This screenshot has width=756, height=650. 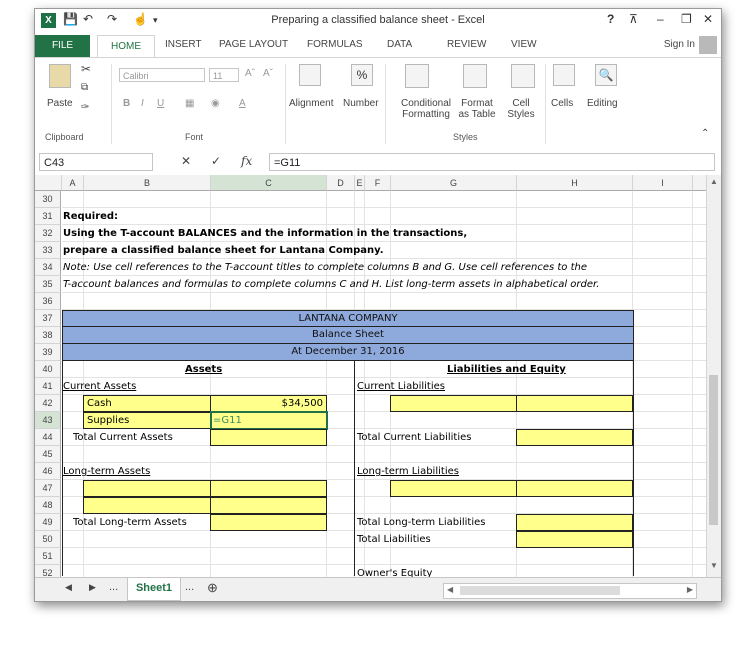 I want to click on avatar, so click(x=708, y=45).